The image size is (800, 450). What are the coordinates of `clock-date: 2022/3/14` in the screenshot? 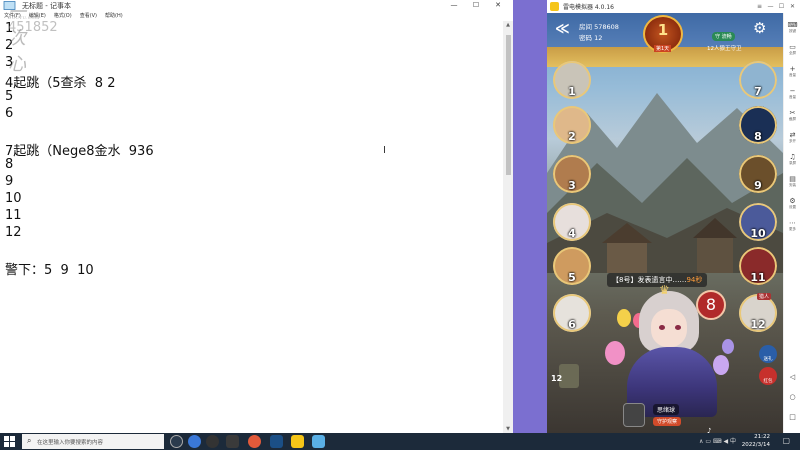 It's located at (756, 445).